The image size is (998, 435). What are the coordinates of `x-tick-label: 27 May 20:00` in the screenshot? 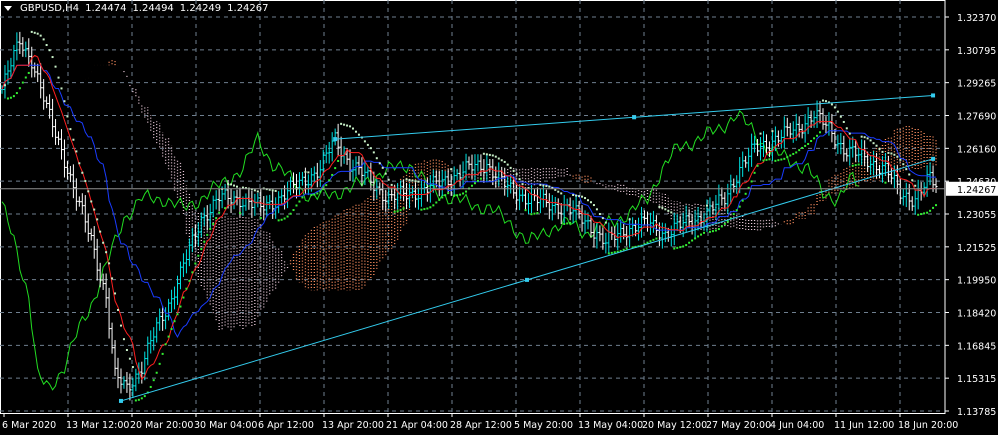 It's located at (738, 425).